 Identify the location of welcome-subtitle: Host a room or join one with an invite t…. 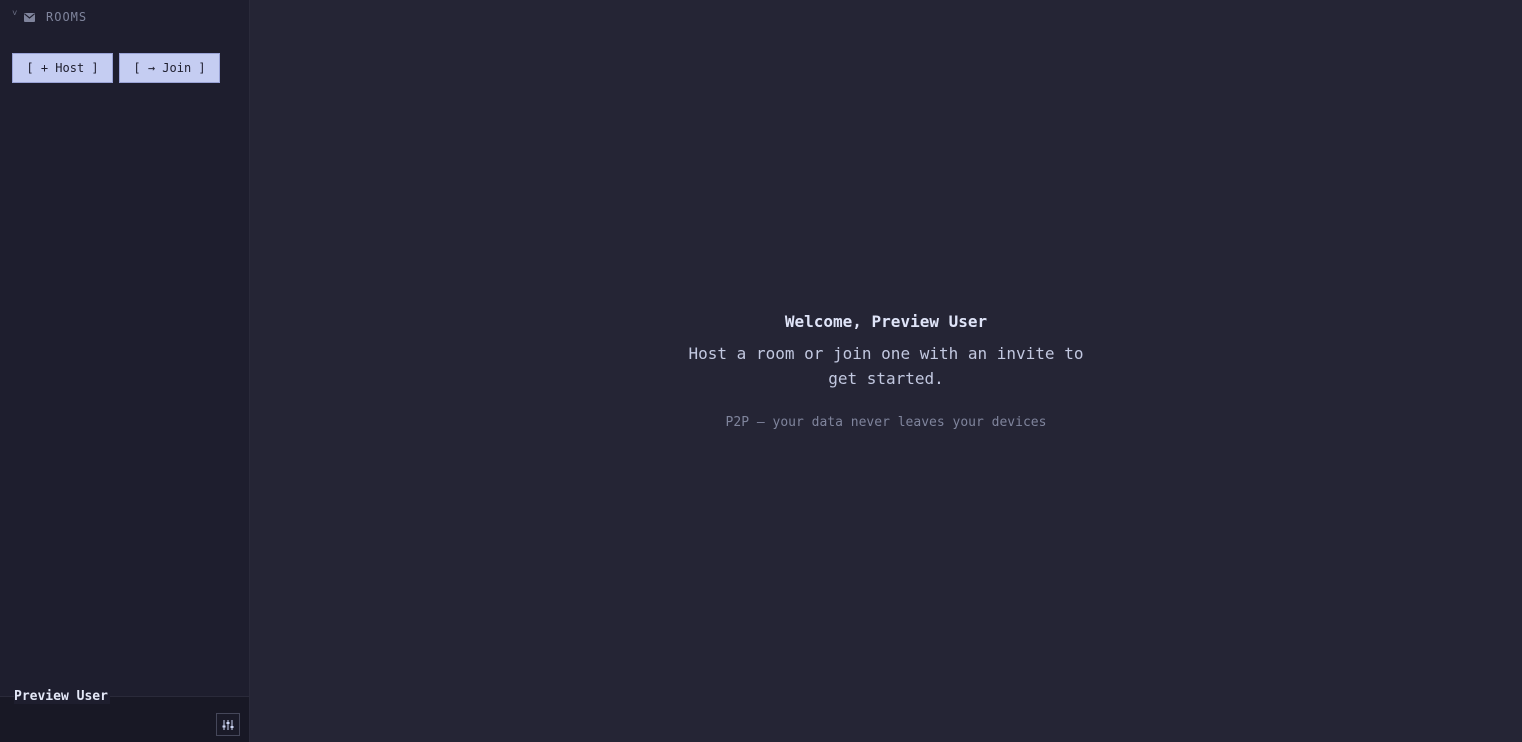
(886, 366).